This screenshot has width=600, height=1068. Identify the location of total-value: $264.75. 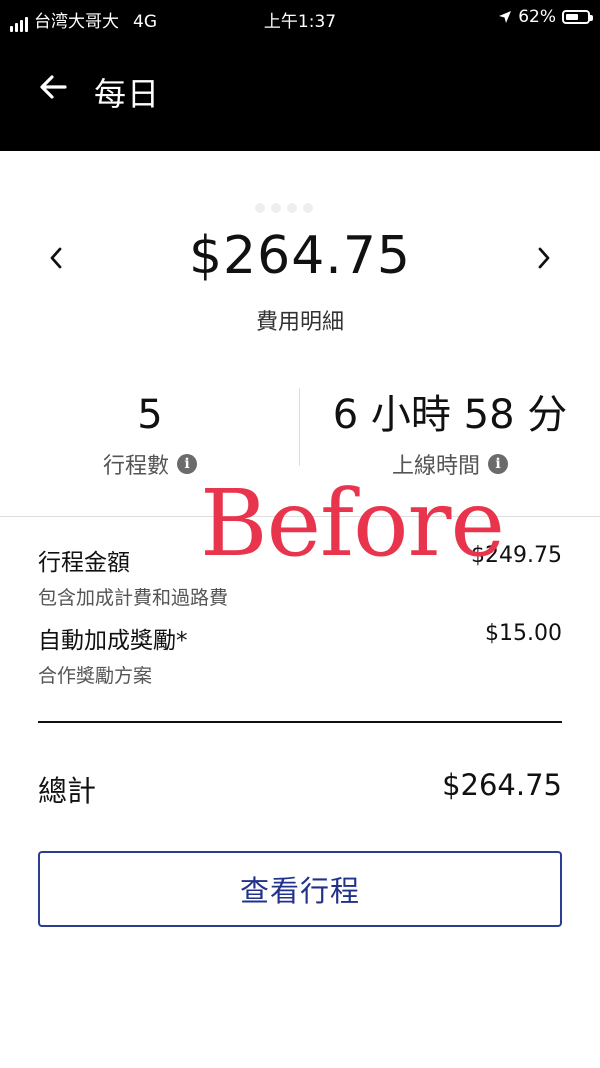
(502, 785).